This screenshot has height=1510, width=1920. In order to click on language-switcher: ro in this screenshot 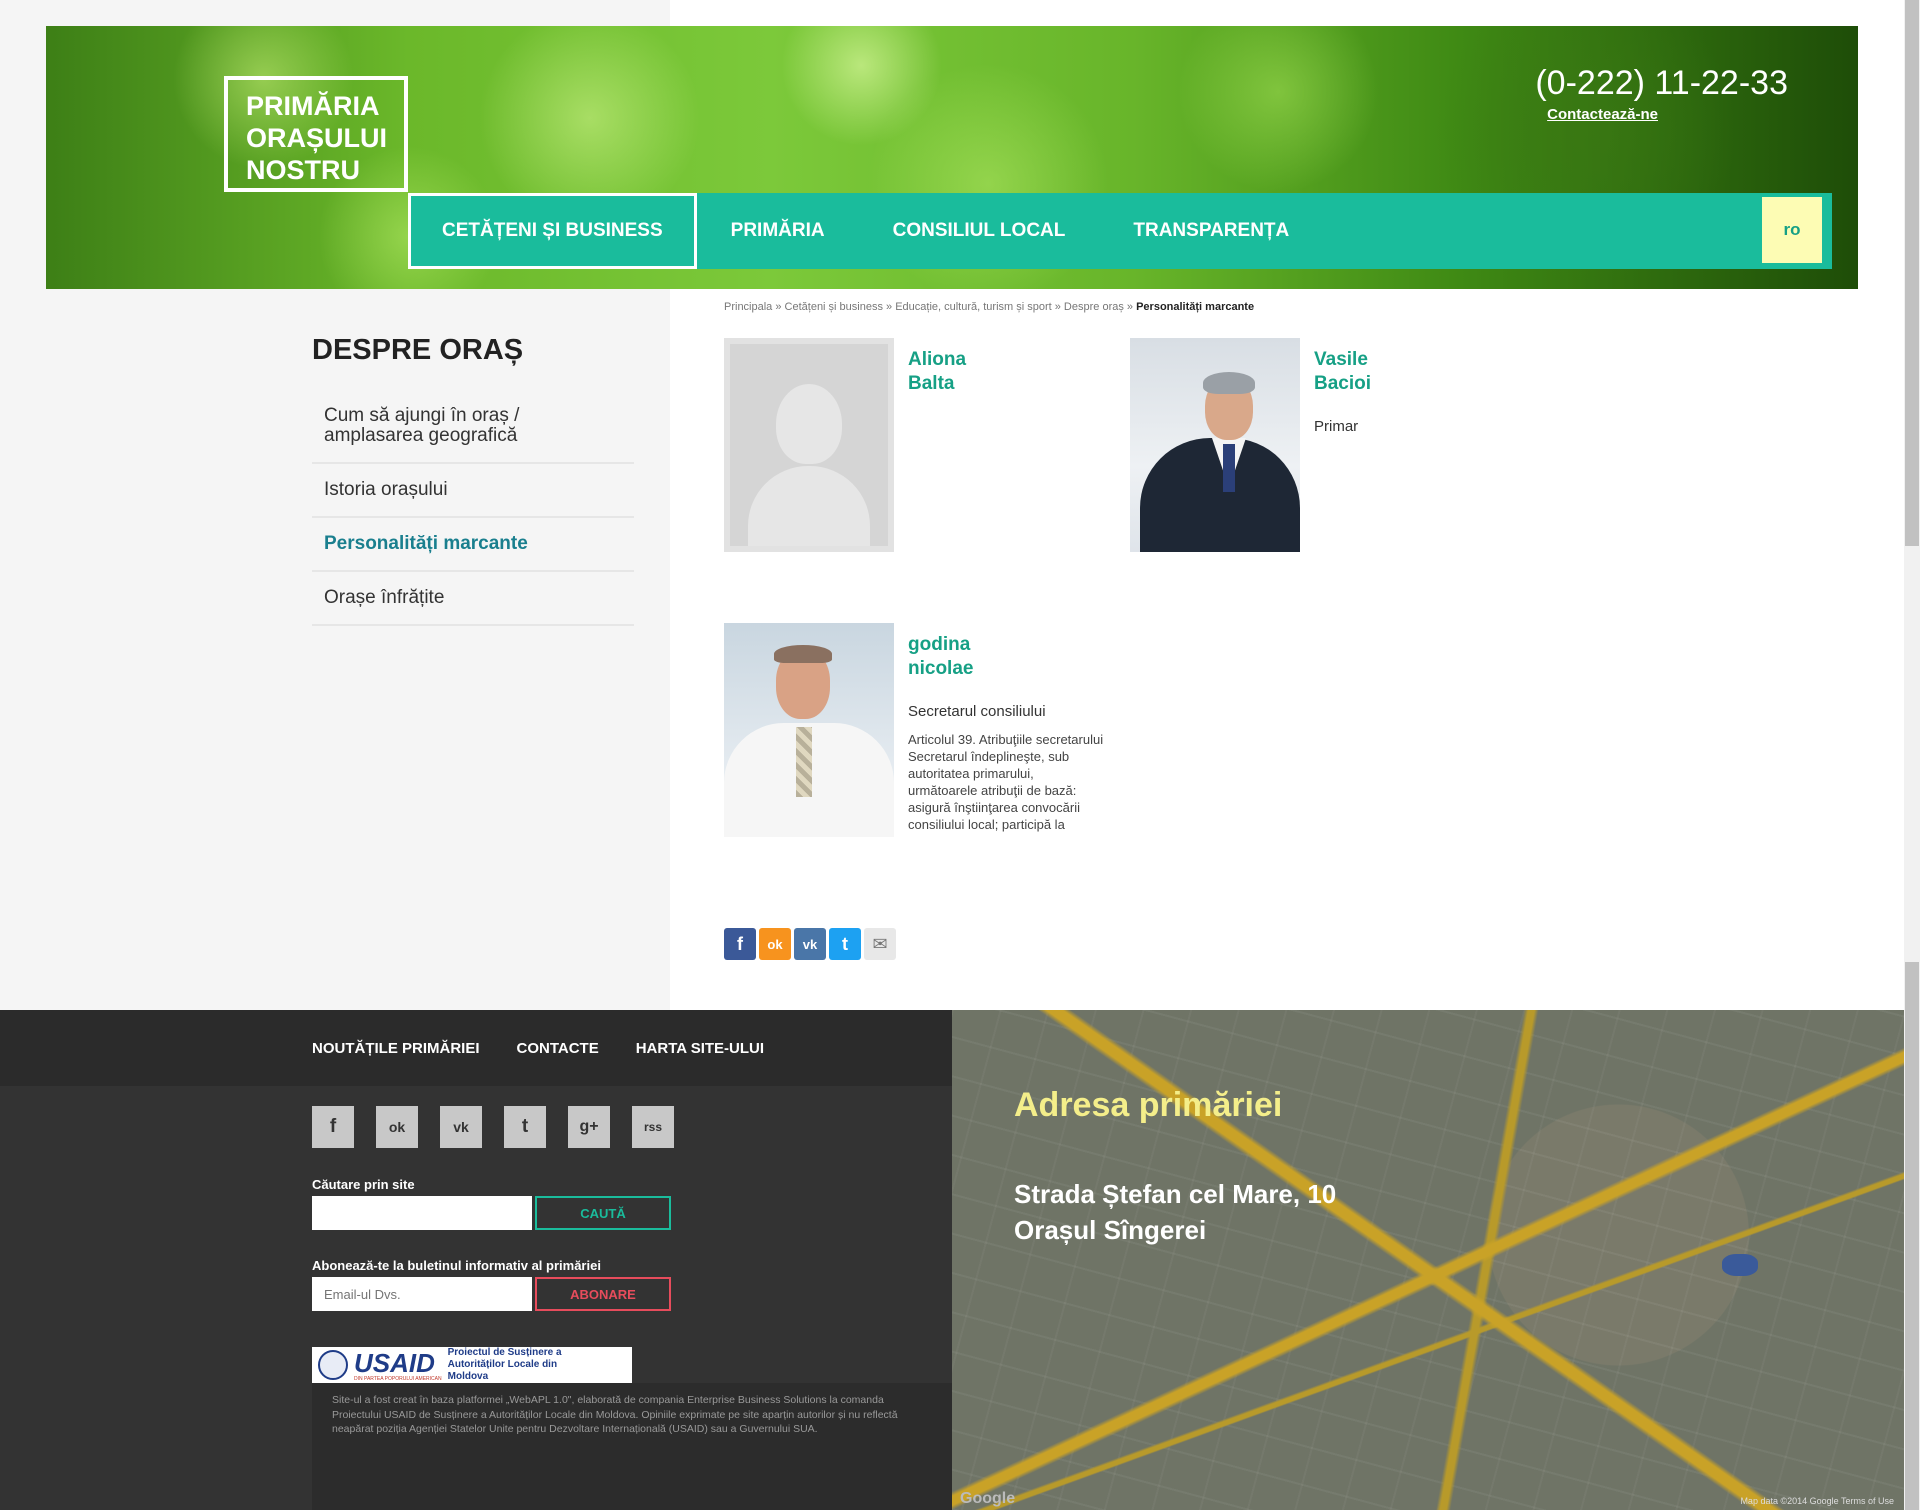, I will do `click(1792, 230)`.